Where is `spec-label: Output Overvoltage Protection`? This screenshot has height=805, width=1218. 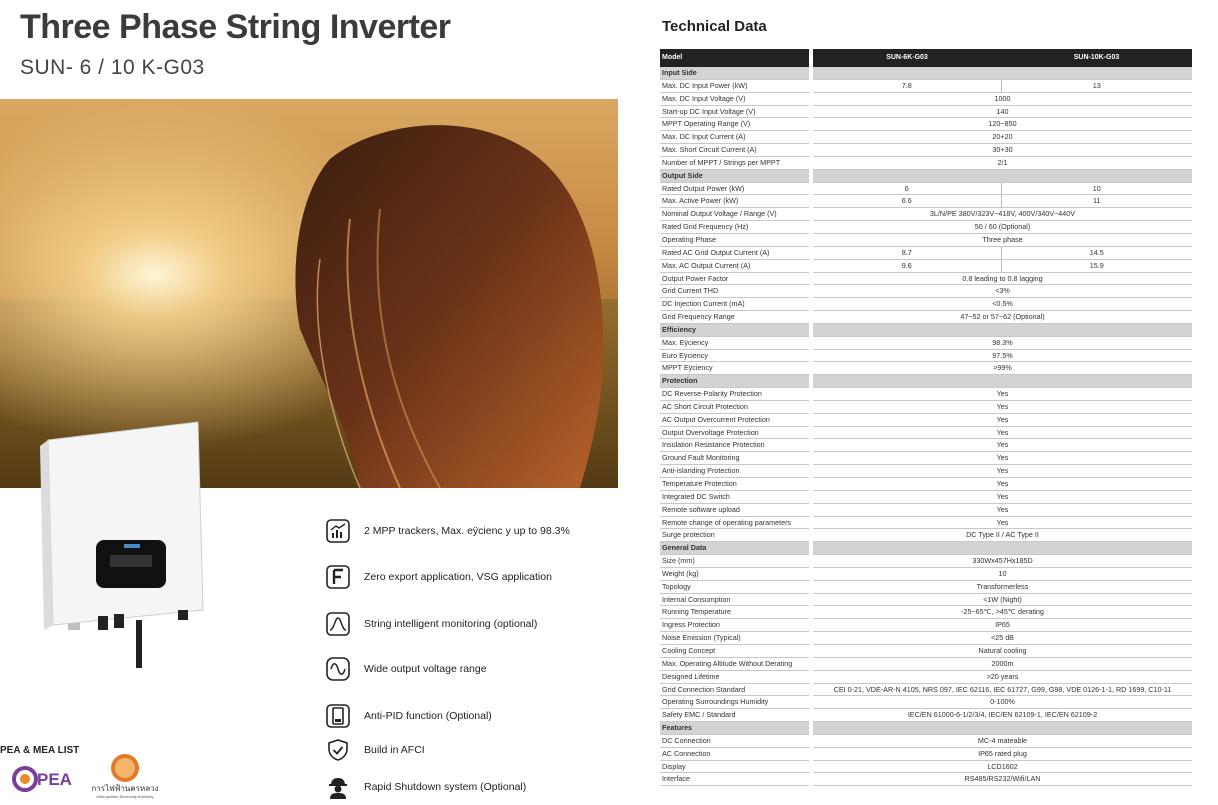
spec-label: Output Overvoltage Protection is located at coordinates (736, 433).